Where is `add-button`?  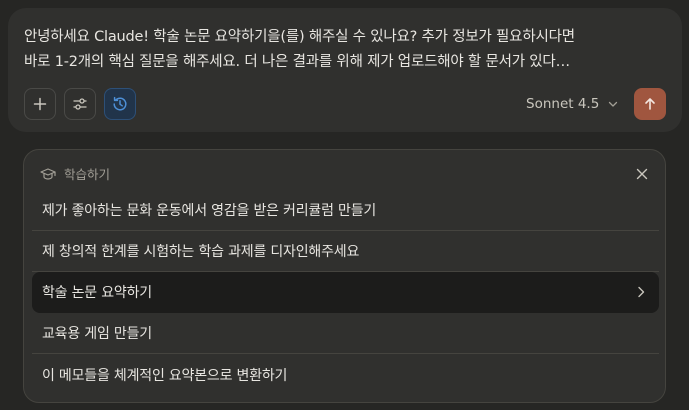 add-button is located at coordinates (40, 104).